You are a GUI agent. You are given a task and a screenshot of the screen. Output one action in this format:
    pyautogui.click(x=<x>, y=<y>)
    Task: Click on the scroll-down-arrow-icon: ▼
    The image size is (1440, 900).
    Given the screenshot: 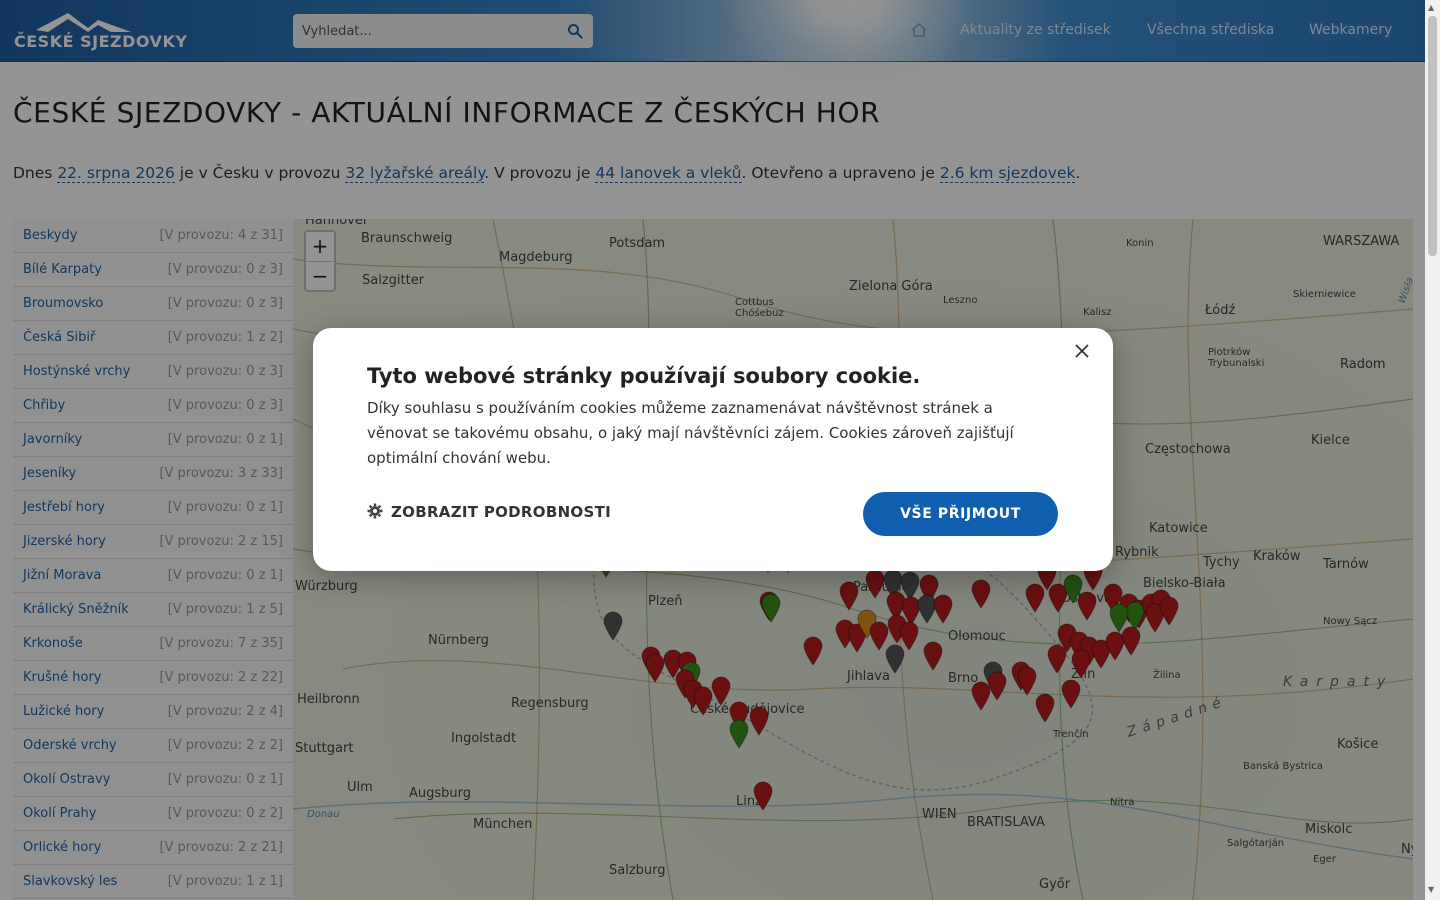 What is the action you would take?
    pyautogui.click(x=1431, y=889)
    